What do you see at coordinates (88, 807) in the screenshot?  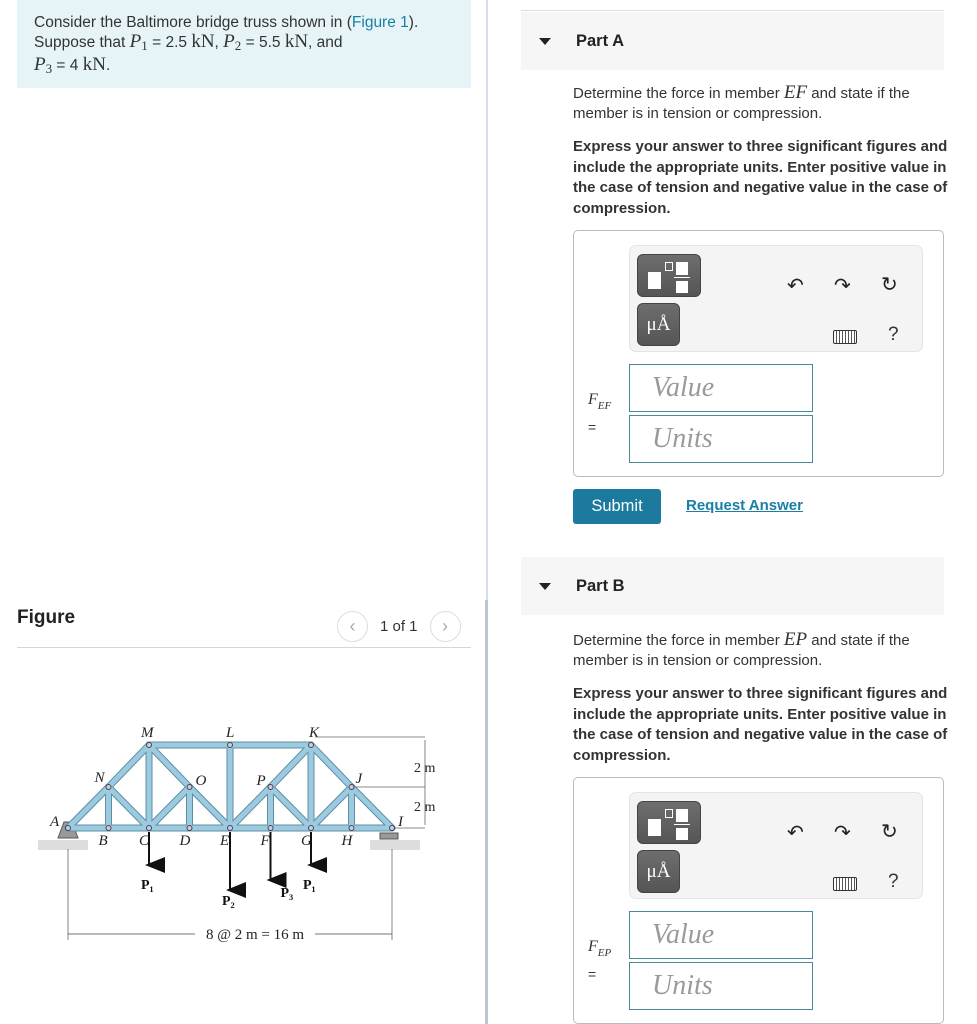 I see `member-AN` at bounding box center [88, 807].